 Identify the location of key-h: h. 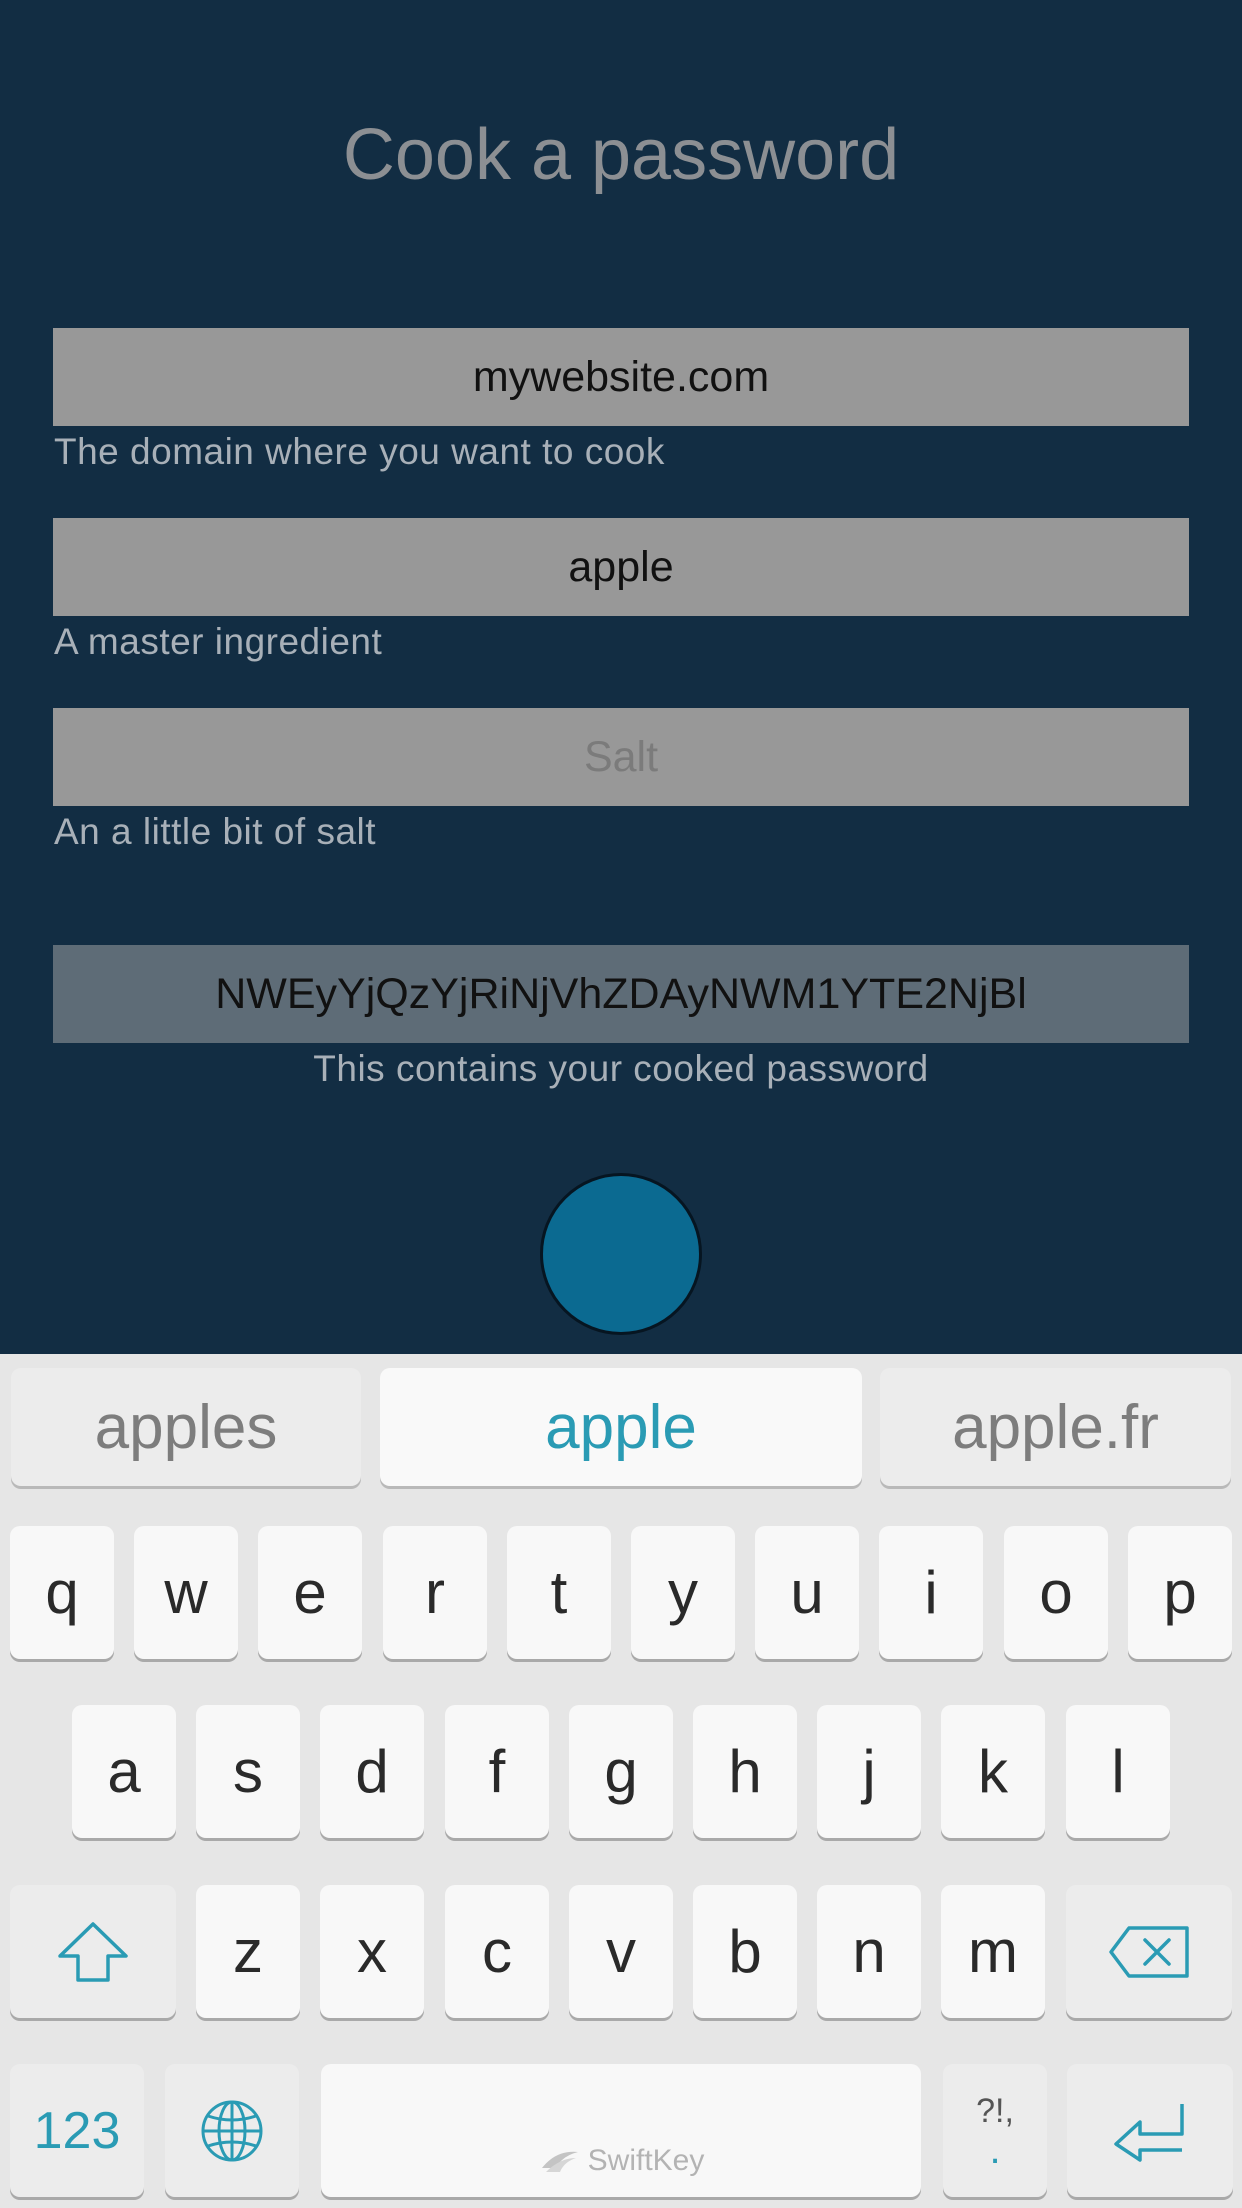
(745, 1771).